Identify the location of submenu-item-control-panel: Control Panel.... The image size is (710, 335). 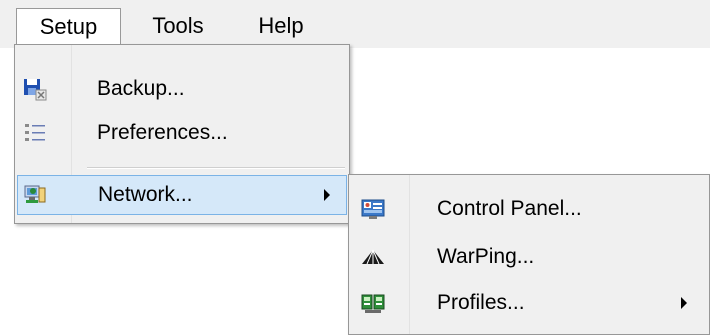
(529, 209).